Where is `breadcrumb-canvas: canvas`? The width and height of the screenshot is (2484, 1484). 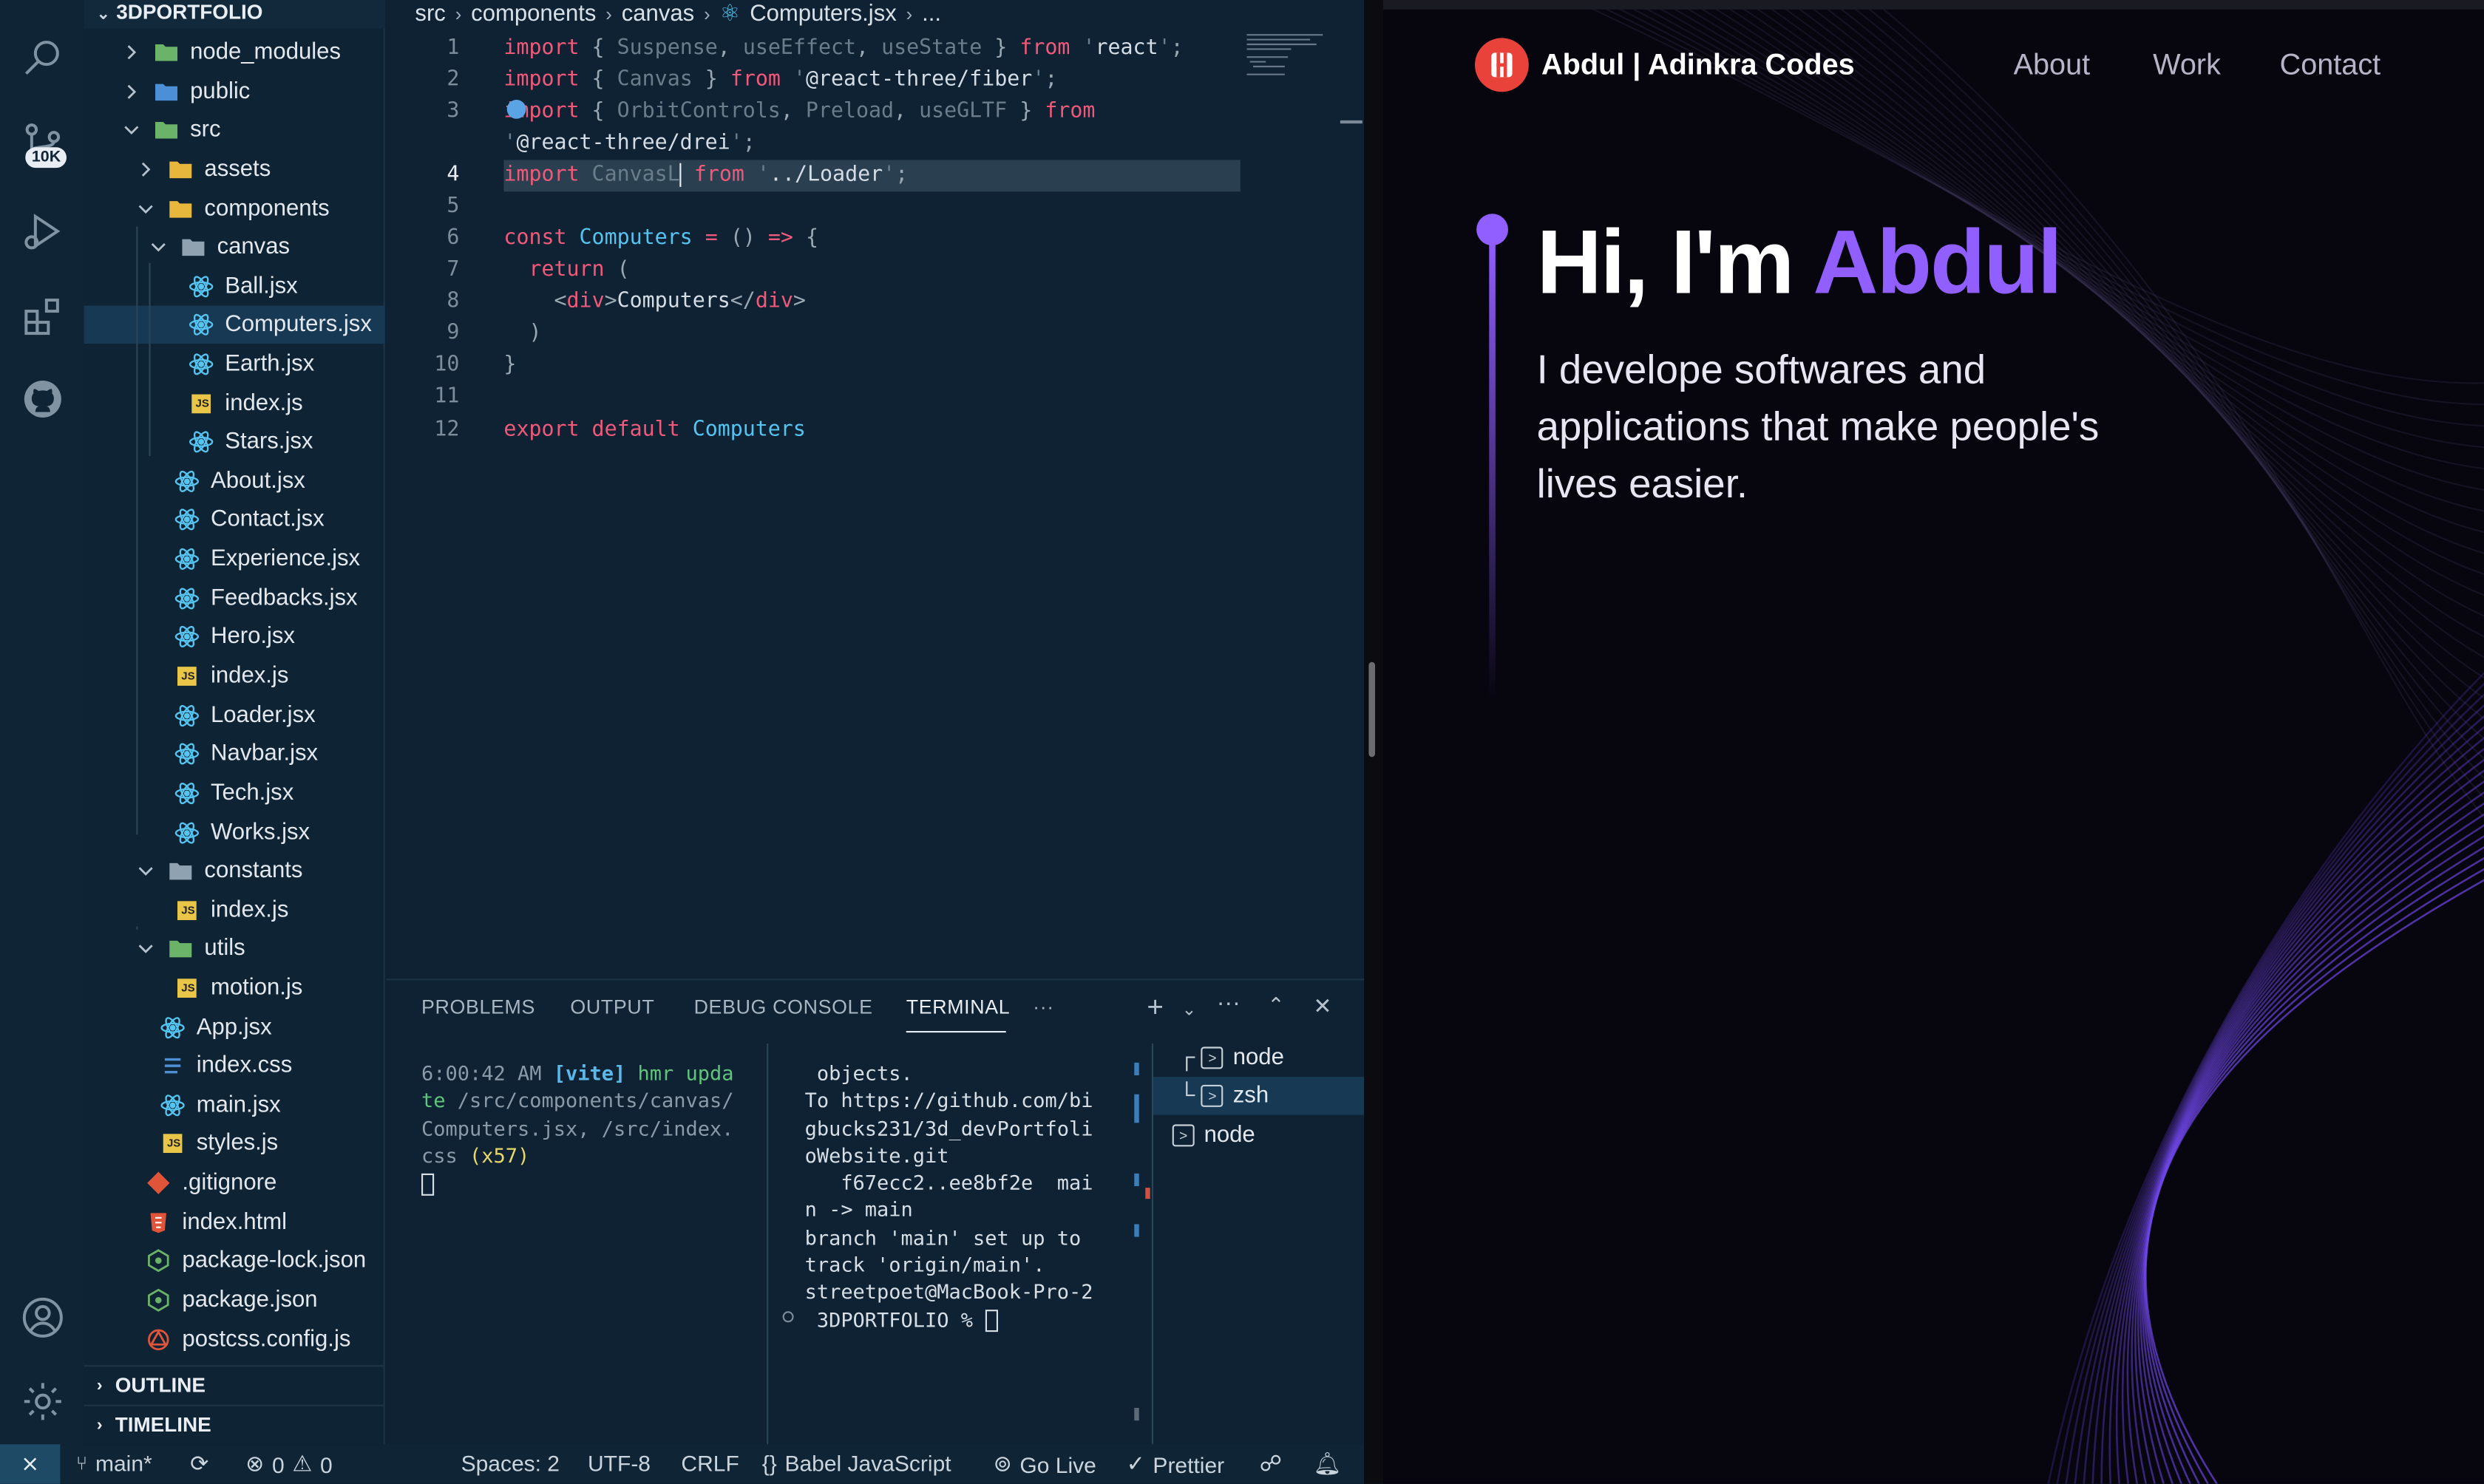 breadcrumb-canvas: canvas is located at coordinates (658, 14).